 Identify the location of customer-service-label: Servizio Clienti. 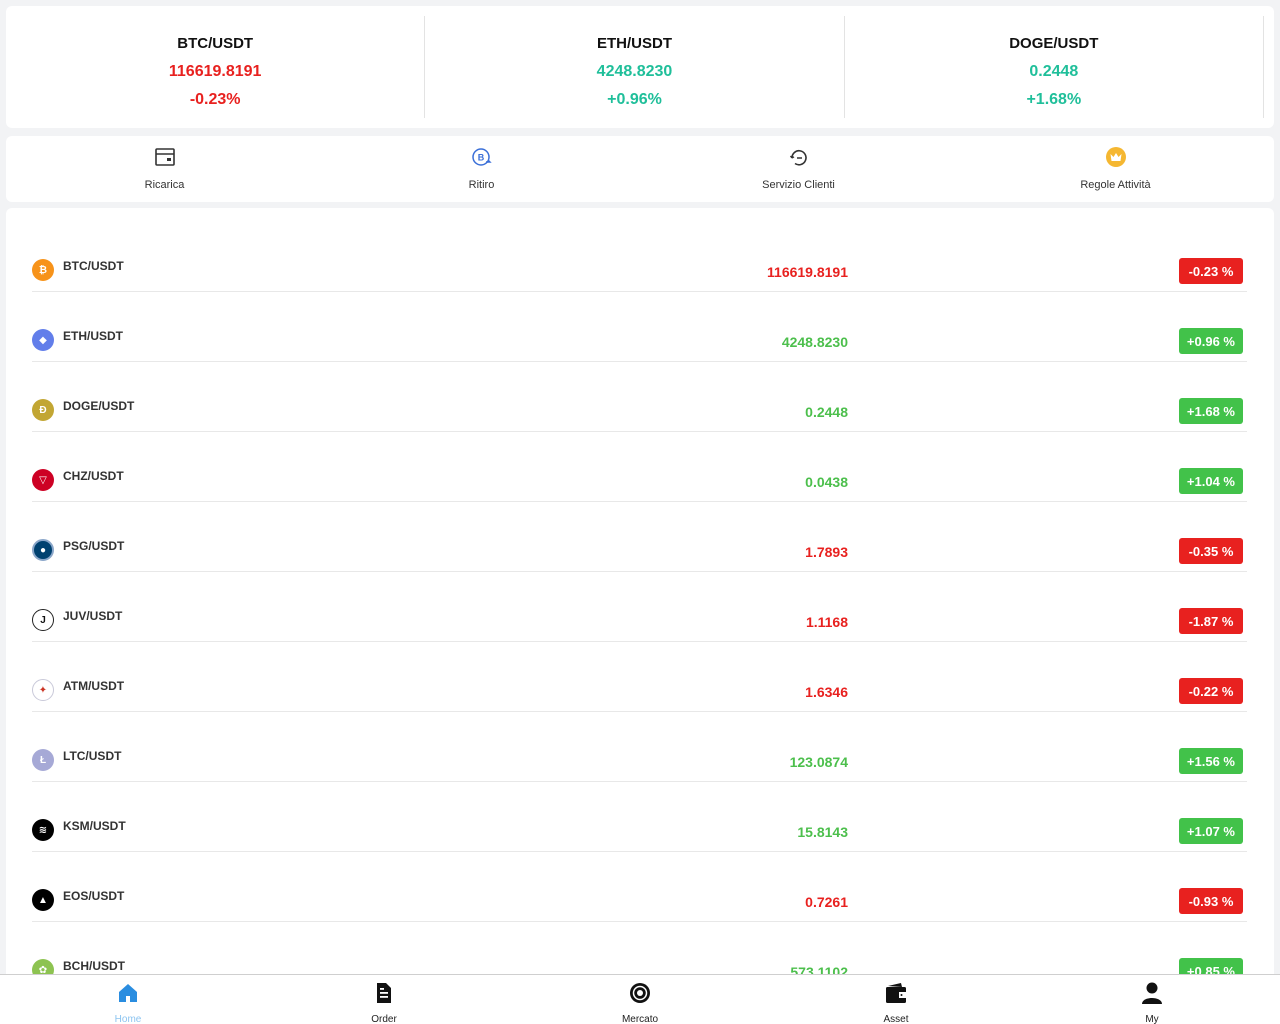
(798, 185).